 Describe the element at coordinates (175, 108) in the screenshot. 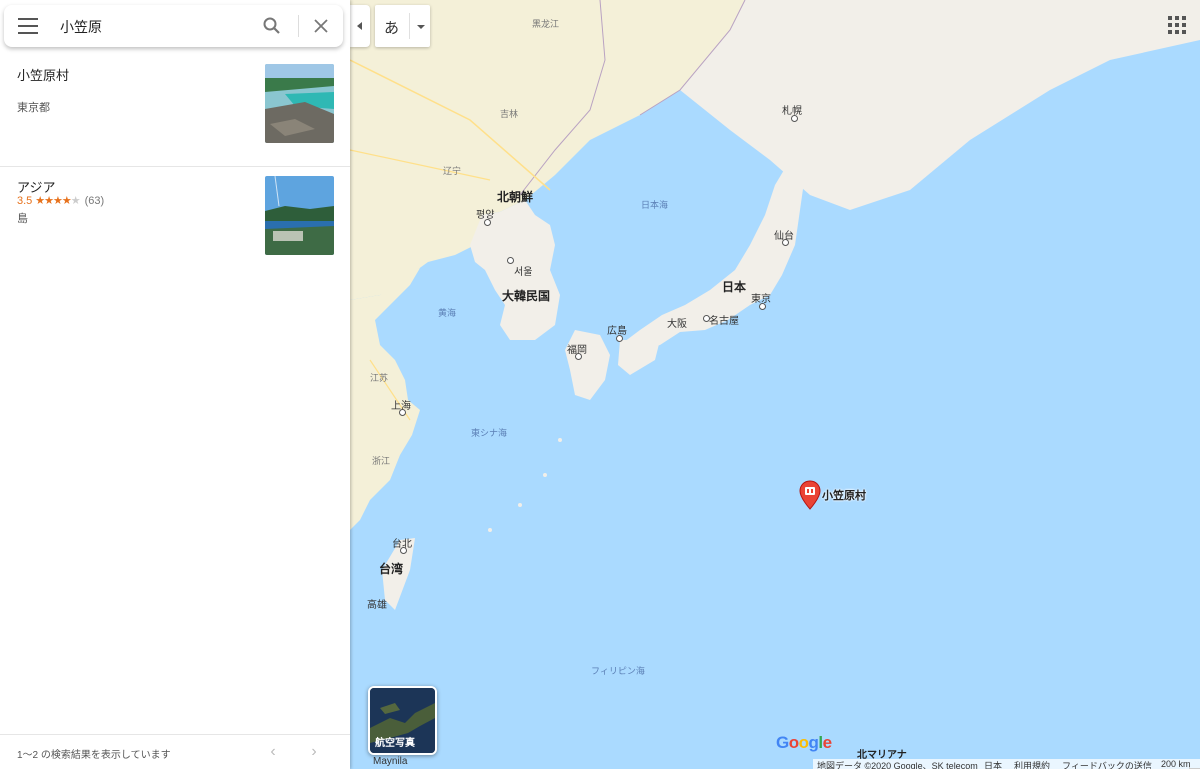

I see `result-item: 小笠原村 東京都` at that location.